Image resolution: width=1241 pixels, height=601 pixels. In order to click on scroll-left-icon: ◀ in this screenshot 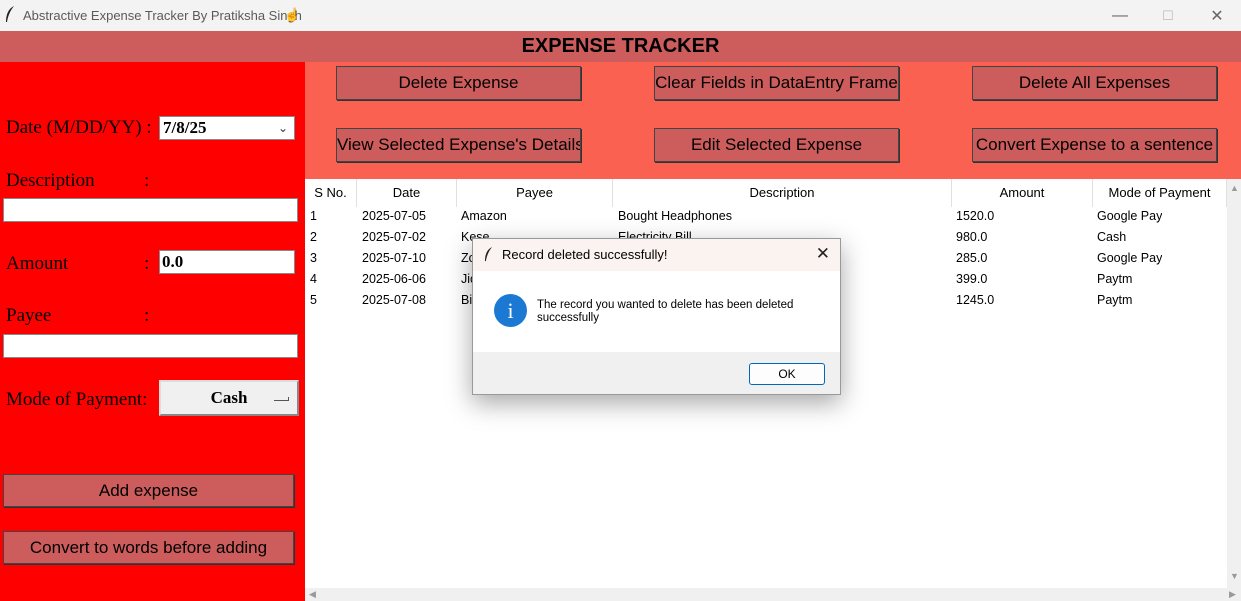, I will do `click(312, 594)`.